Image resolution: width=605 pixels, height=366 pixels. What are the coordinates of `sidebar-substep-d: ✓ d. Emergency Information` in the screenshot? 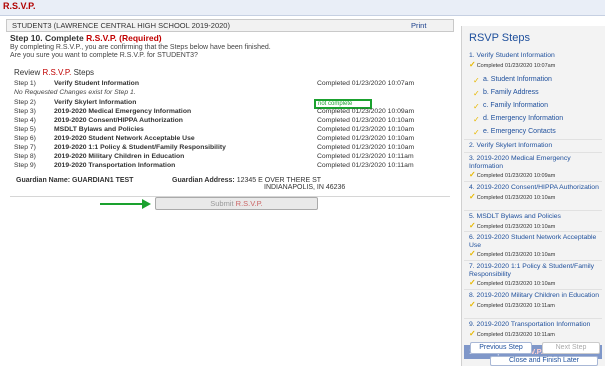 It's located at (535, 118).